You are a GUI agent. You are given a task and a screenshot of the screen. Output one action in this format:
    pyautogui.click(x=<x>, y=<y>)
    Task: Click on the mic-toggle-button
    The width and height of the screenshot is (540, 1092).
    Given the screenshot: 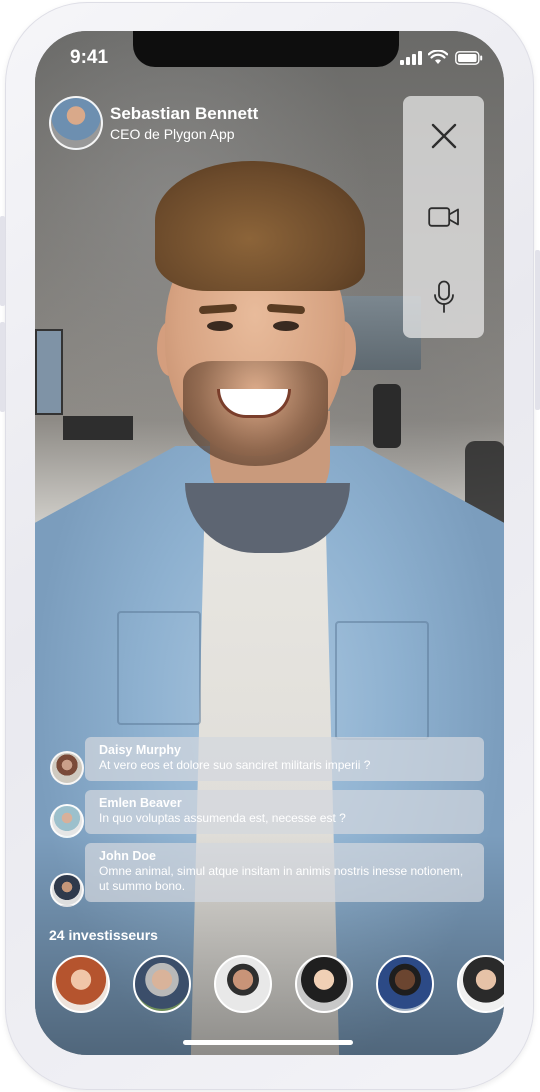 What is the action you would take?
    pyautogui.click(x=443, y=297)
    